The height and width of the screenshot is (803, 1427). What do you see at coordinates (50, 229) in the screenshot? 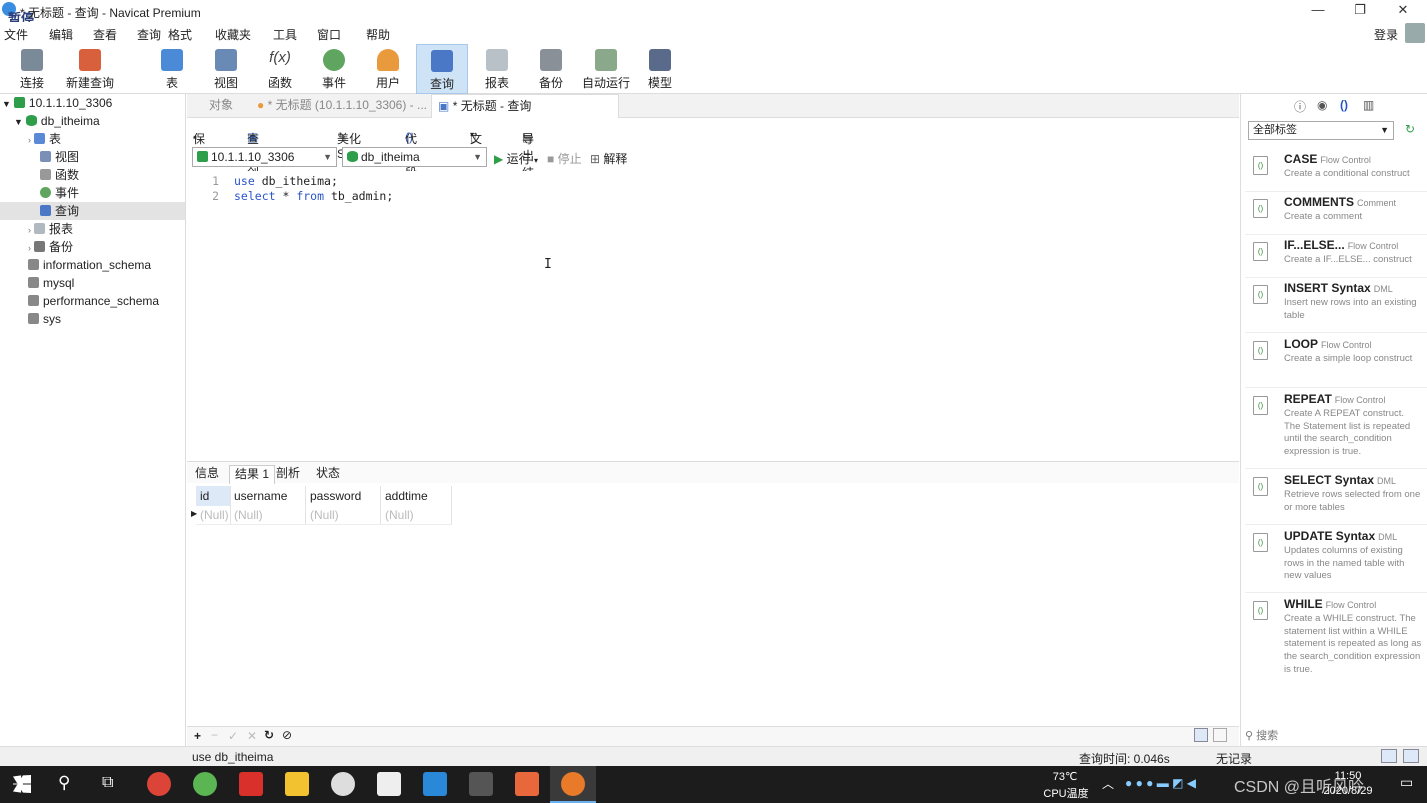
I see `tree-item-reports: › 报表` at bounding box center [50, 229].